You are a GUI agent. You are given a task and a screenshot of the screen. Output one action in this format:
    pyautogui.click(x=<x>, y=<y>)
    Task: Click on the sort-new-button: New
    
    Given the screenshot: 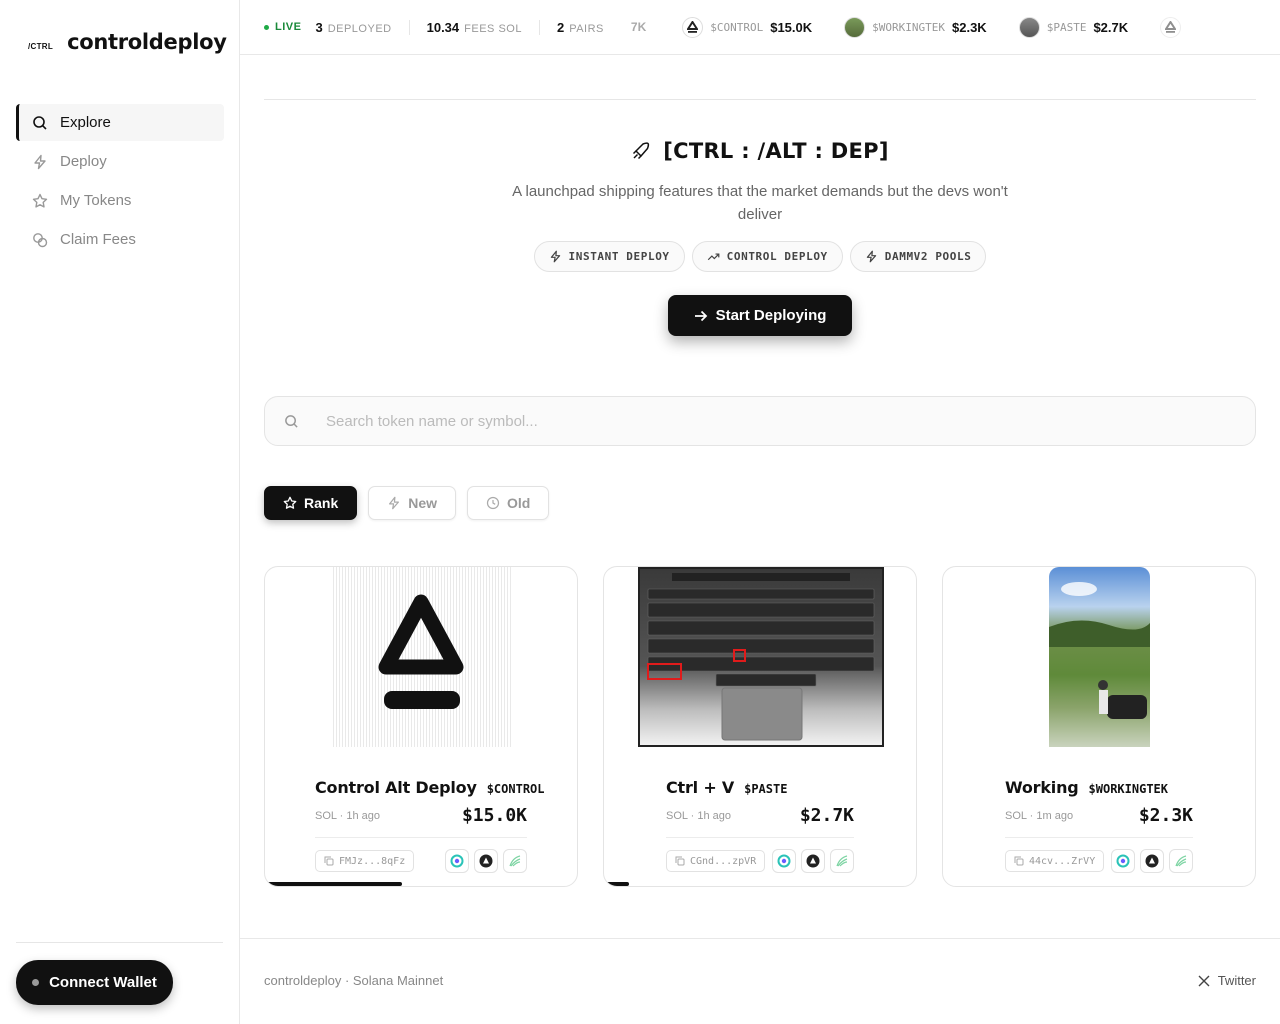 What is the action you would take?
    pyautogui.click(x=412, y=503)
    